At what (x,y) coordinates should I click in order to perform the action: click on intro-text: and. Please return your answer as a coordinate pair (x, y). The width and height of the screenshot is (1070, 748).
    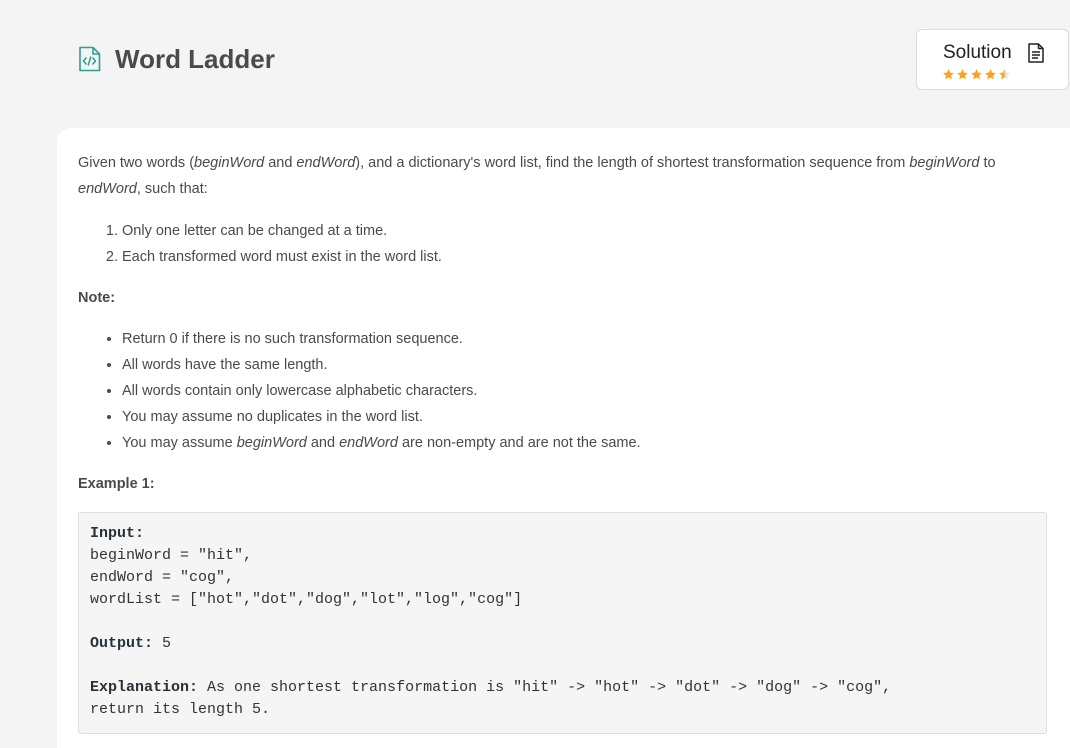
    Looking at the image, I should click on (280, 163).